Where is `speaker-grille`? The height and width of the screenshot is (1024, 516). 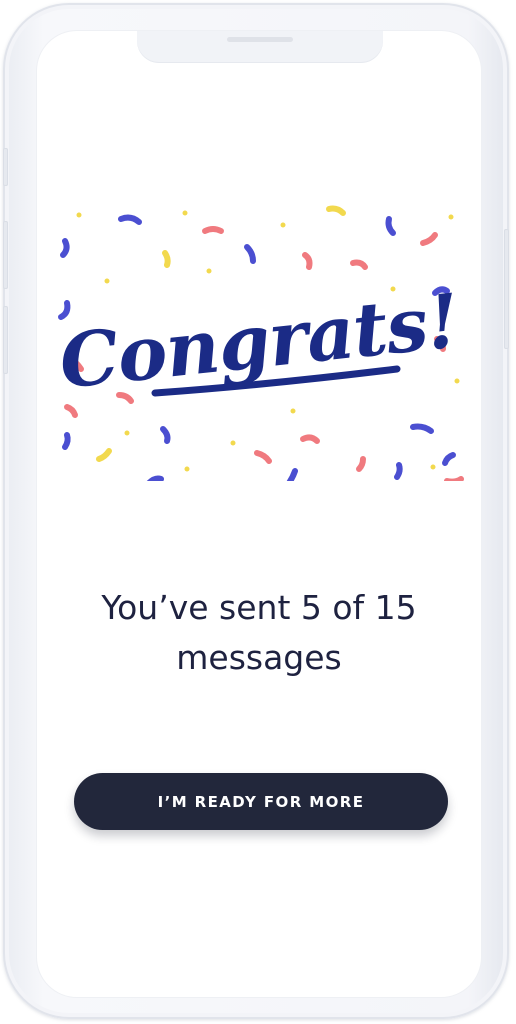
speaker-grille is located at coordinates (260, 39).